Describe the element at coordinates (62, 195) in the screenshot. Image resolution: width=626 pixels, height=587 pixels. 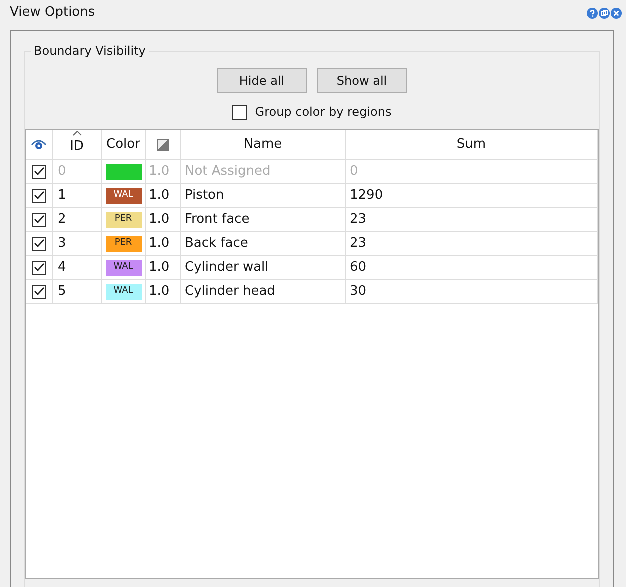
I see `table-cell-text: 1` at that location.